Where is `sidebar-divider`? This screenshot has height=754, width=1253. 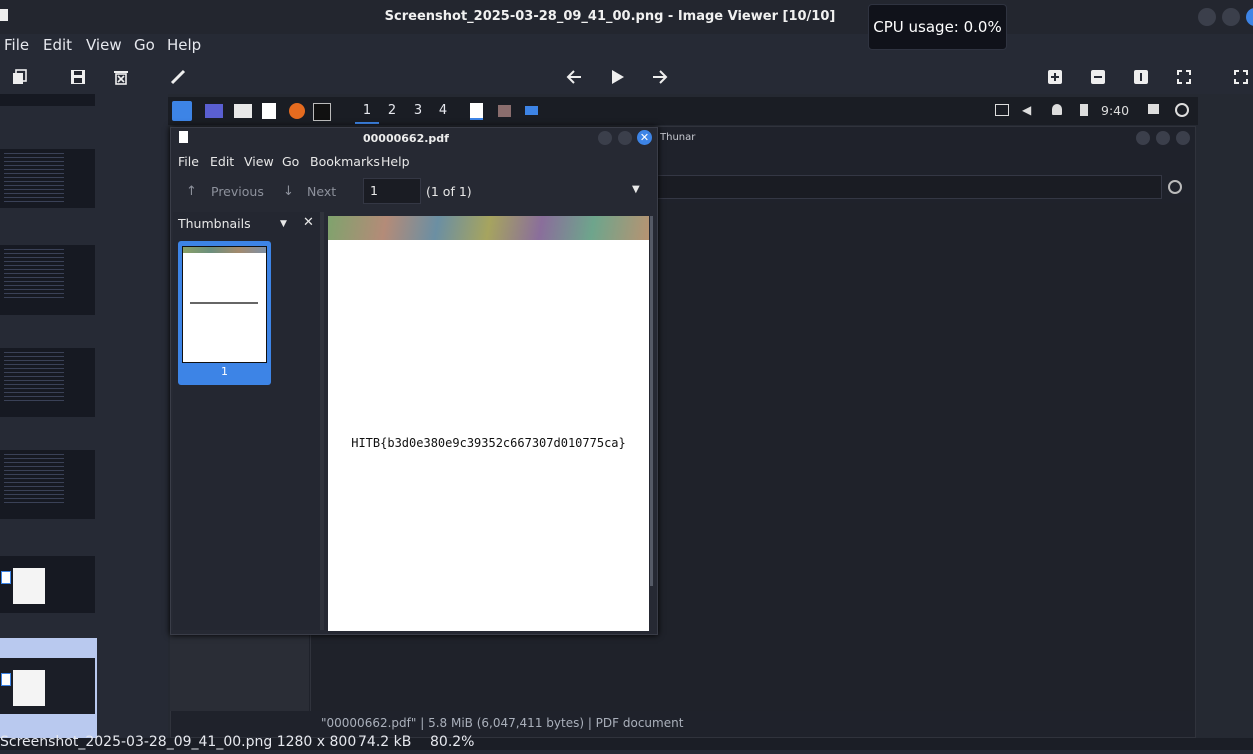
sidebar-divider is located at coordinates (322, 421).